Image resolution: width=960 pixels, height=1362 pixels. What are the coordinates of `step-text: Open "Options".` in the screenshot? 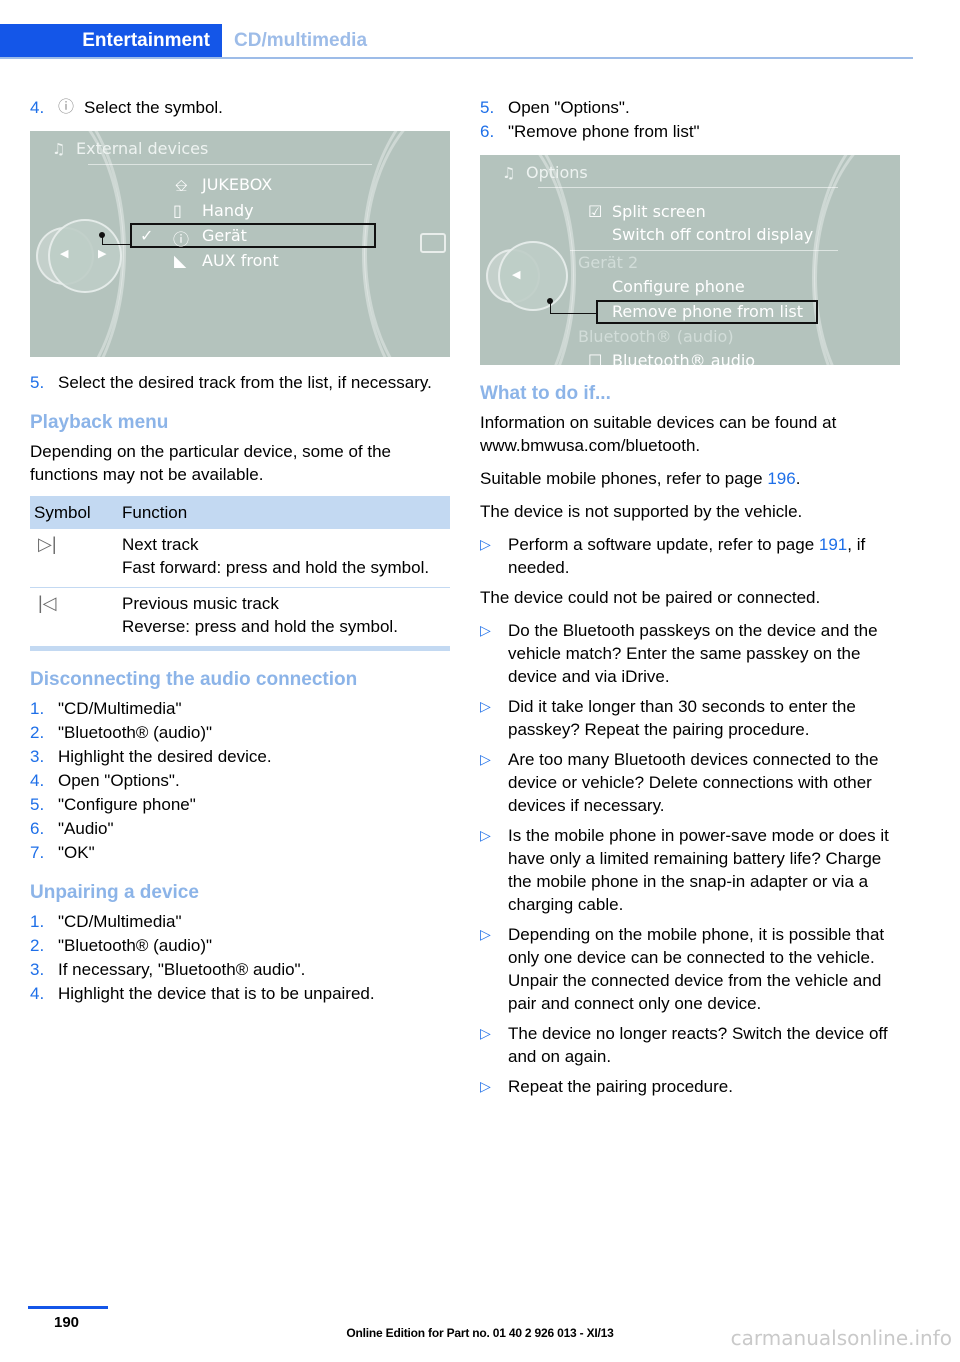 It's located at (569, 107).